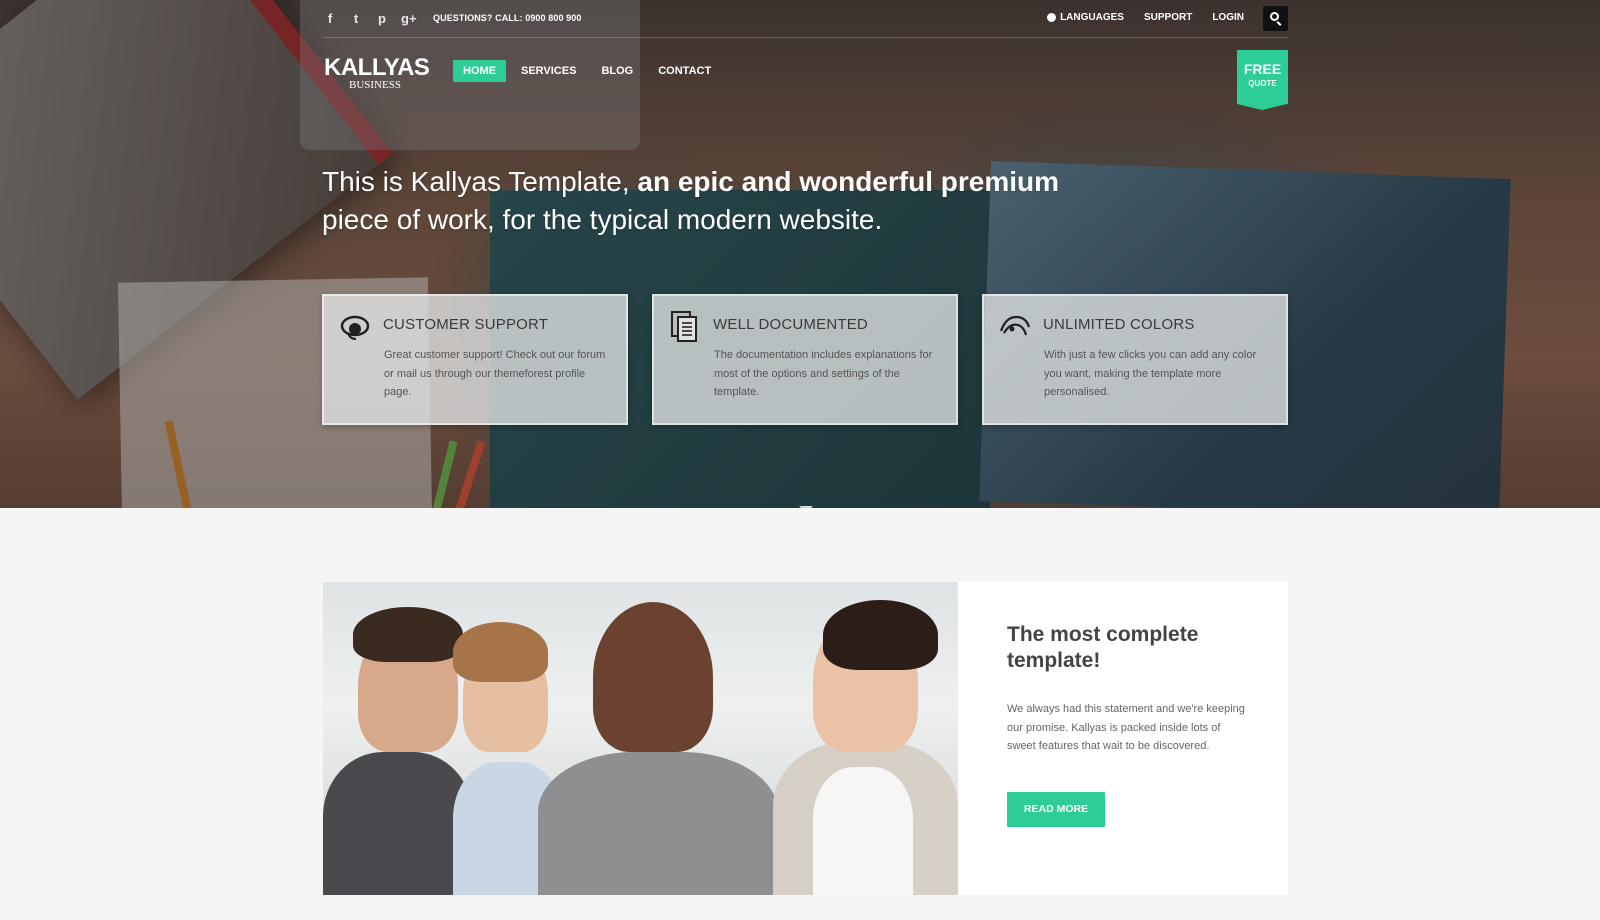 This screenshot has height=920, width=1600. What do you see at coordinates (355, 327) in the screenshot?
I see `headset-icon` at bounding box center [355, 327].